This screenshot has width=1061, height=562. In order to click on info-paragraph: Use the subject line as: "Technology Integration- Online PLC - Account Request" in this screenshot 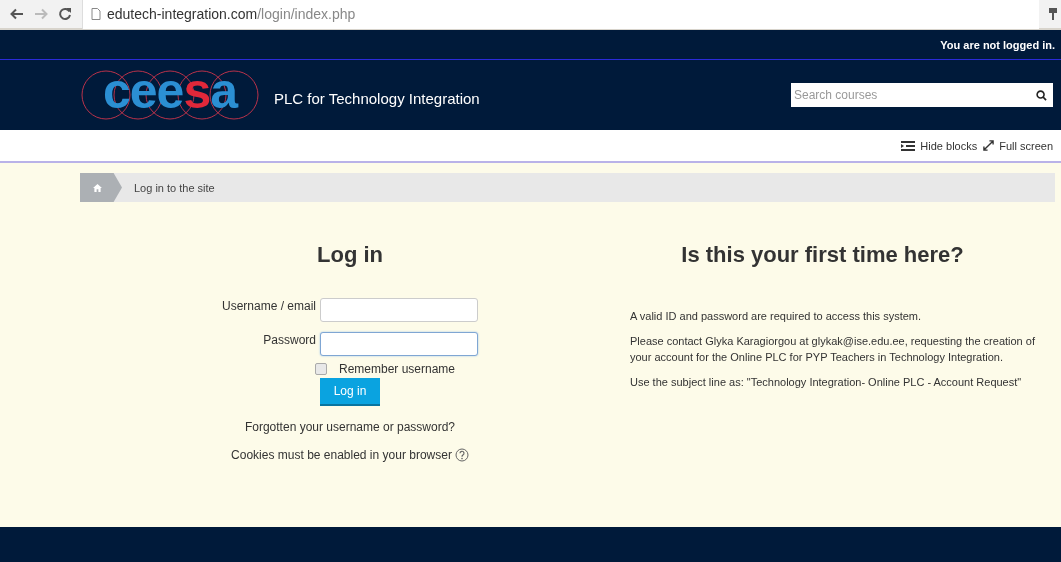, I will do `click(826, 382)`.